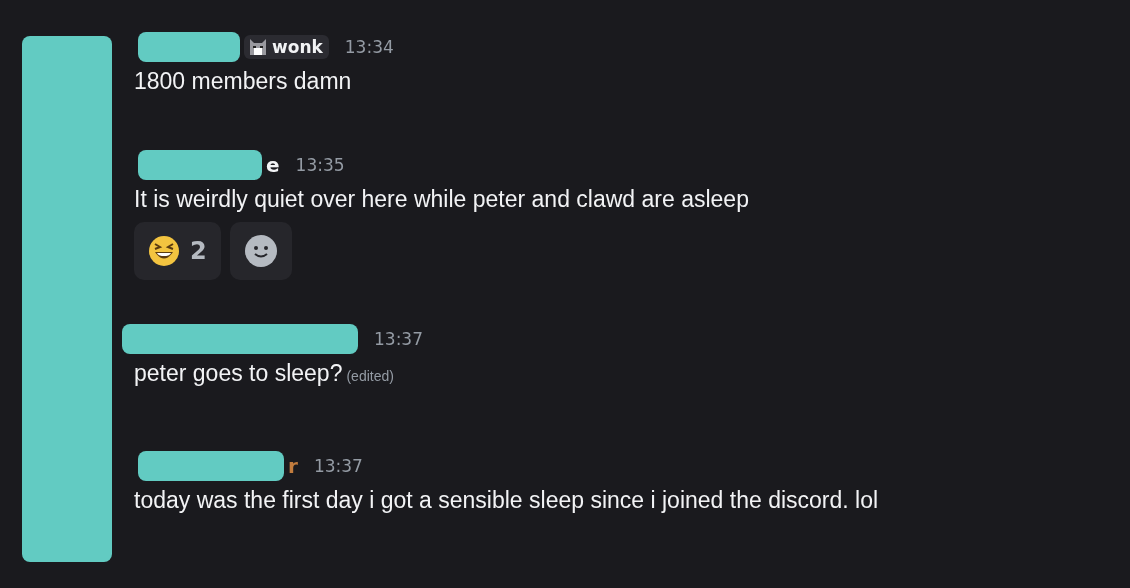 This screenshot has height=588, width=1130. What do you see at coordinates (164, 251) in the screenshot?
I see `laughing-emoji-icon` at bounding box center [164, 251].